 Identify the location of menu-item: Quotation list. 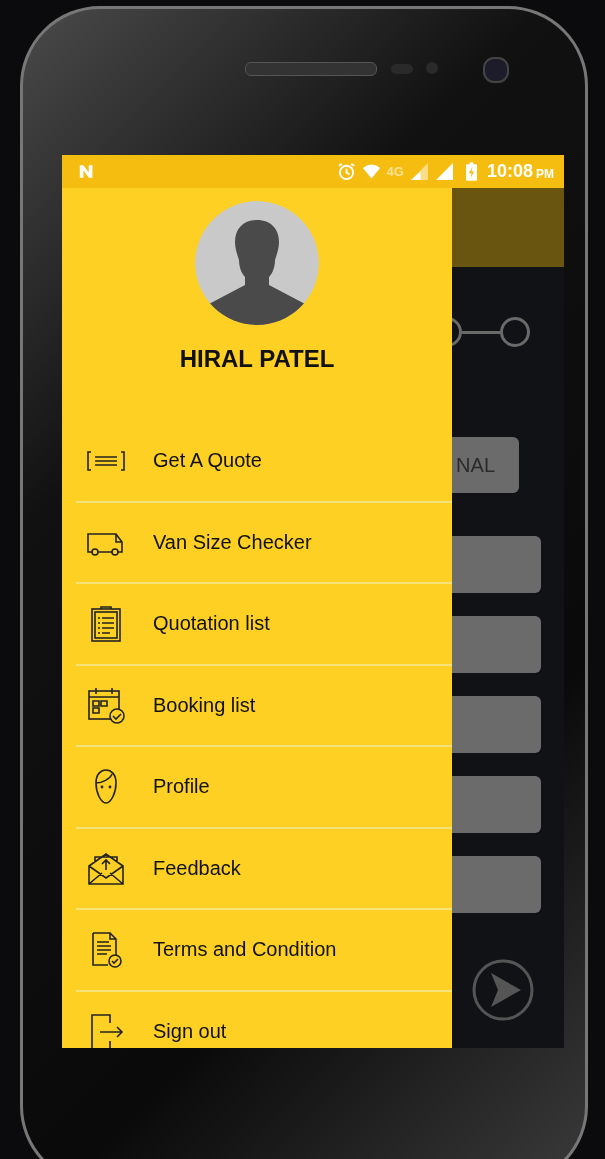
(264, 625).